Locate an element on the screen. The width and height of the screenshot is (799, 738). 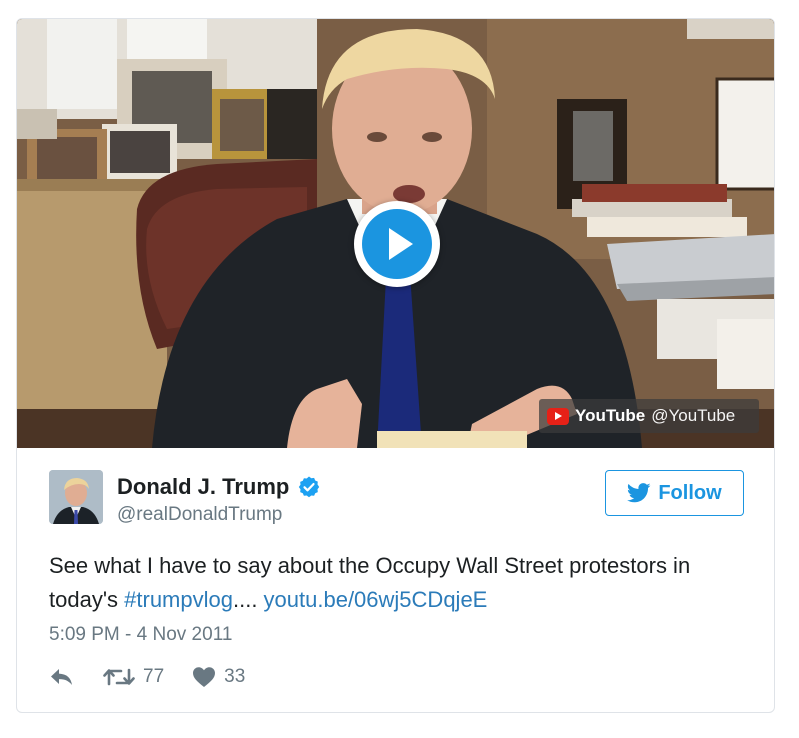
youtube-provider-name: YouTube is located at coordinates (610, 415).